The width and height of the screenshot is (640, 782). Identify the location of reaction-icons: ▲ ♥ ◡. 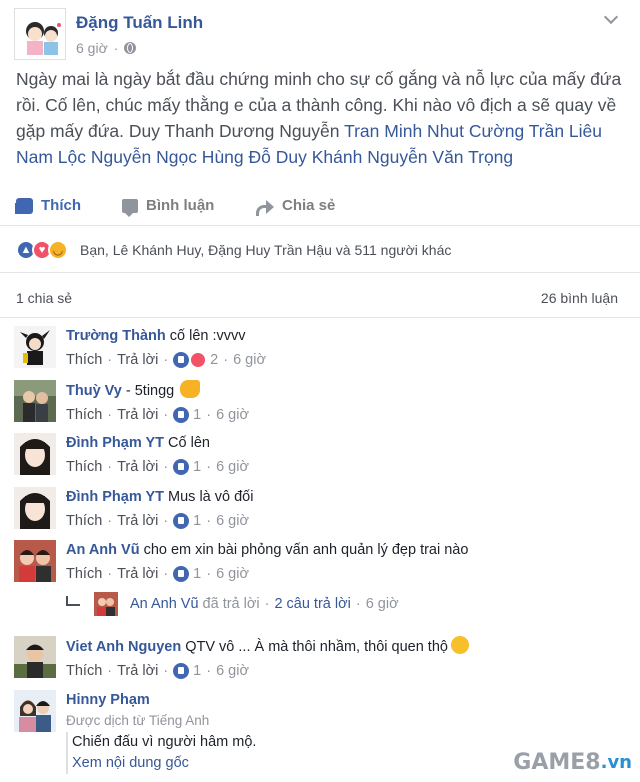
(42, 250).